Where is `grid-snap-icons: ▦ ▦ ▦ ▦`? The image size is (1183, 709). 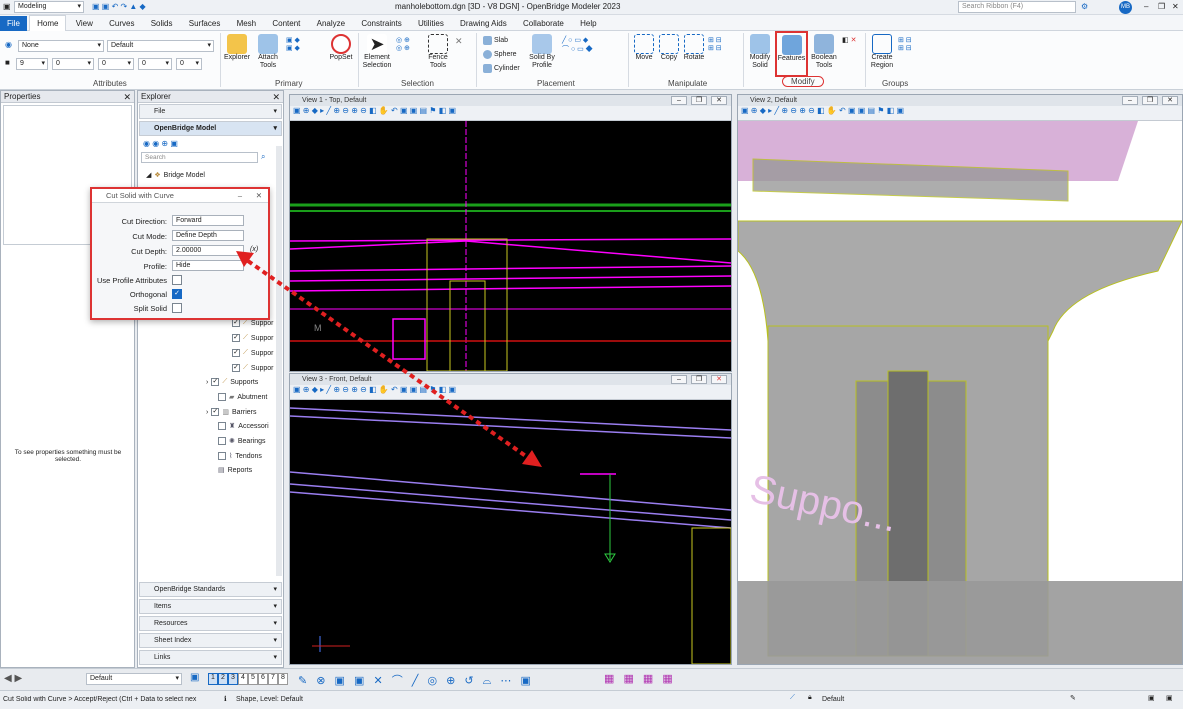
grid-snap-icons: ▦ ▦ ▦ ▦ is located at coordinates (640, 678).